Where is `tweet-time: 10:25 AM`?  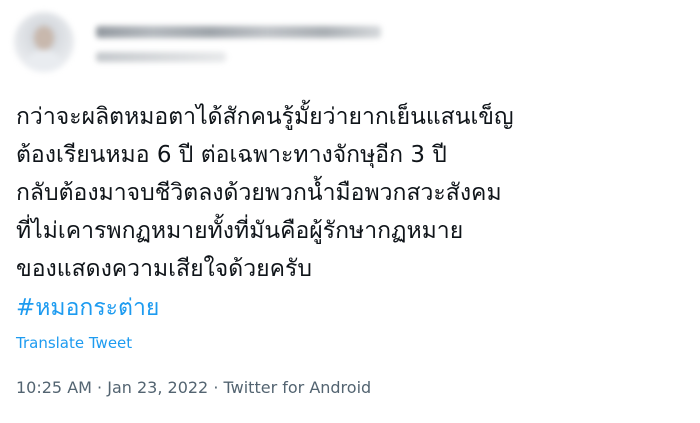
tweet-time: 10:25 AM is located at coordinates (54, 387).